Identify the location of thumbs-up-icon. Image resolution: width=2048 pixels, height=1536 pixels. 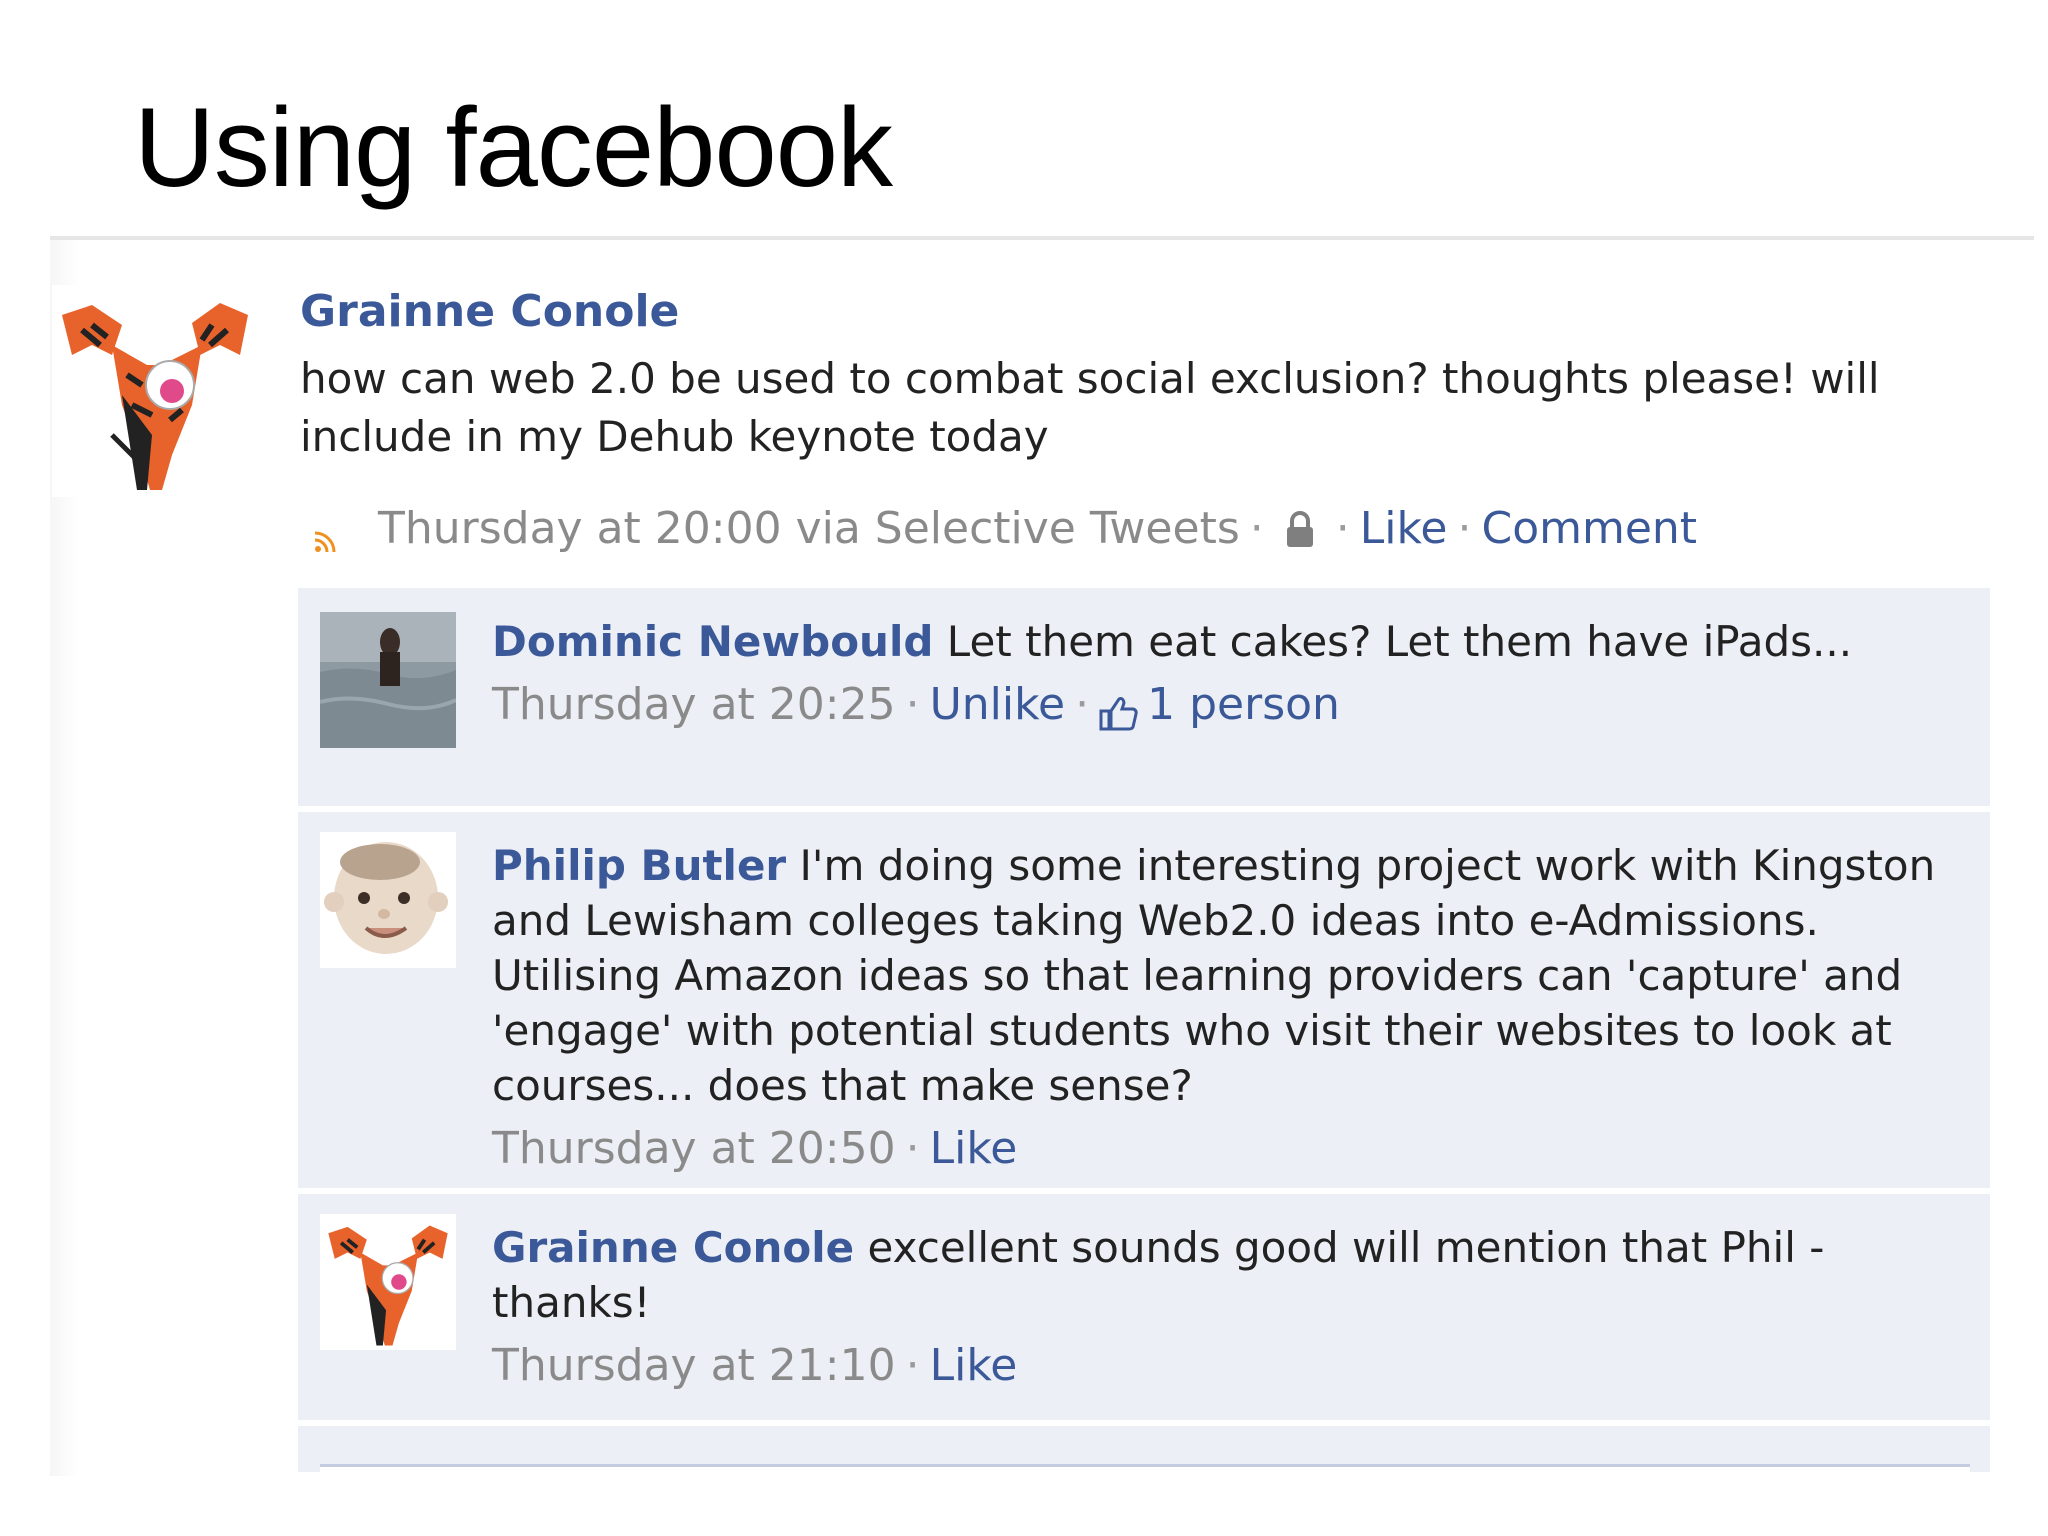
(1119, 709).